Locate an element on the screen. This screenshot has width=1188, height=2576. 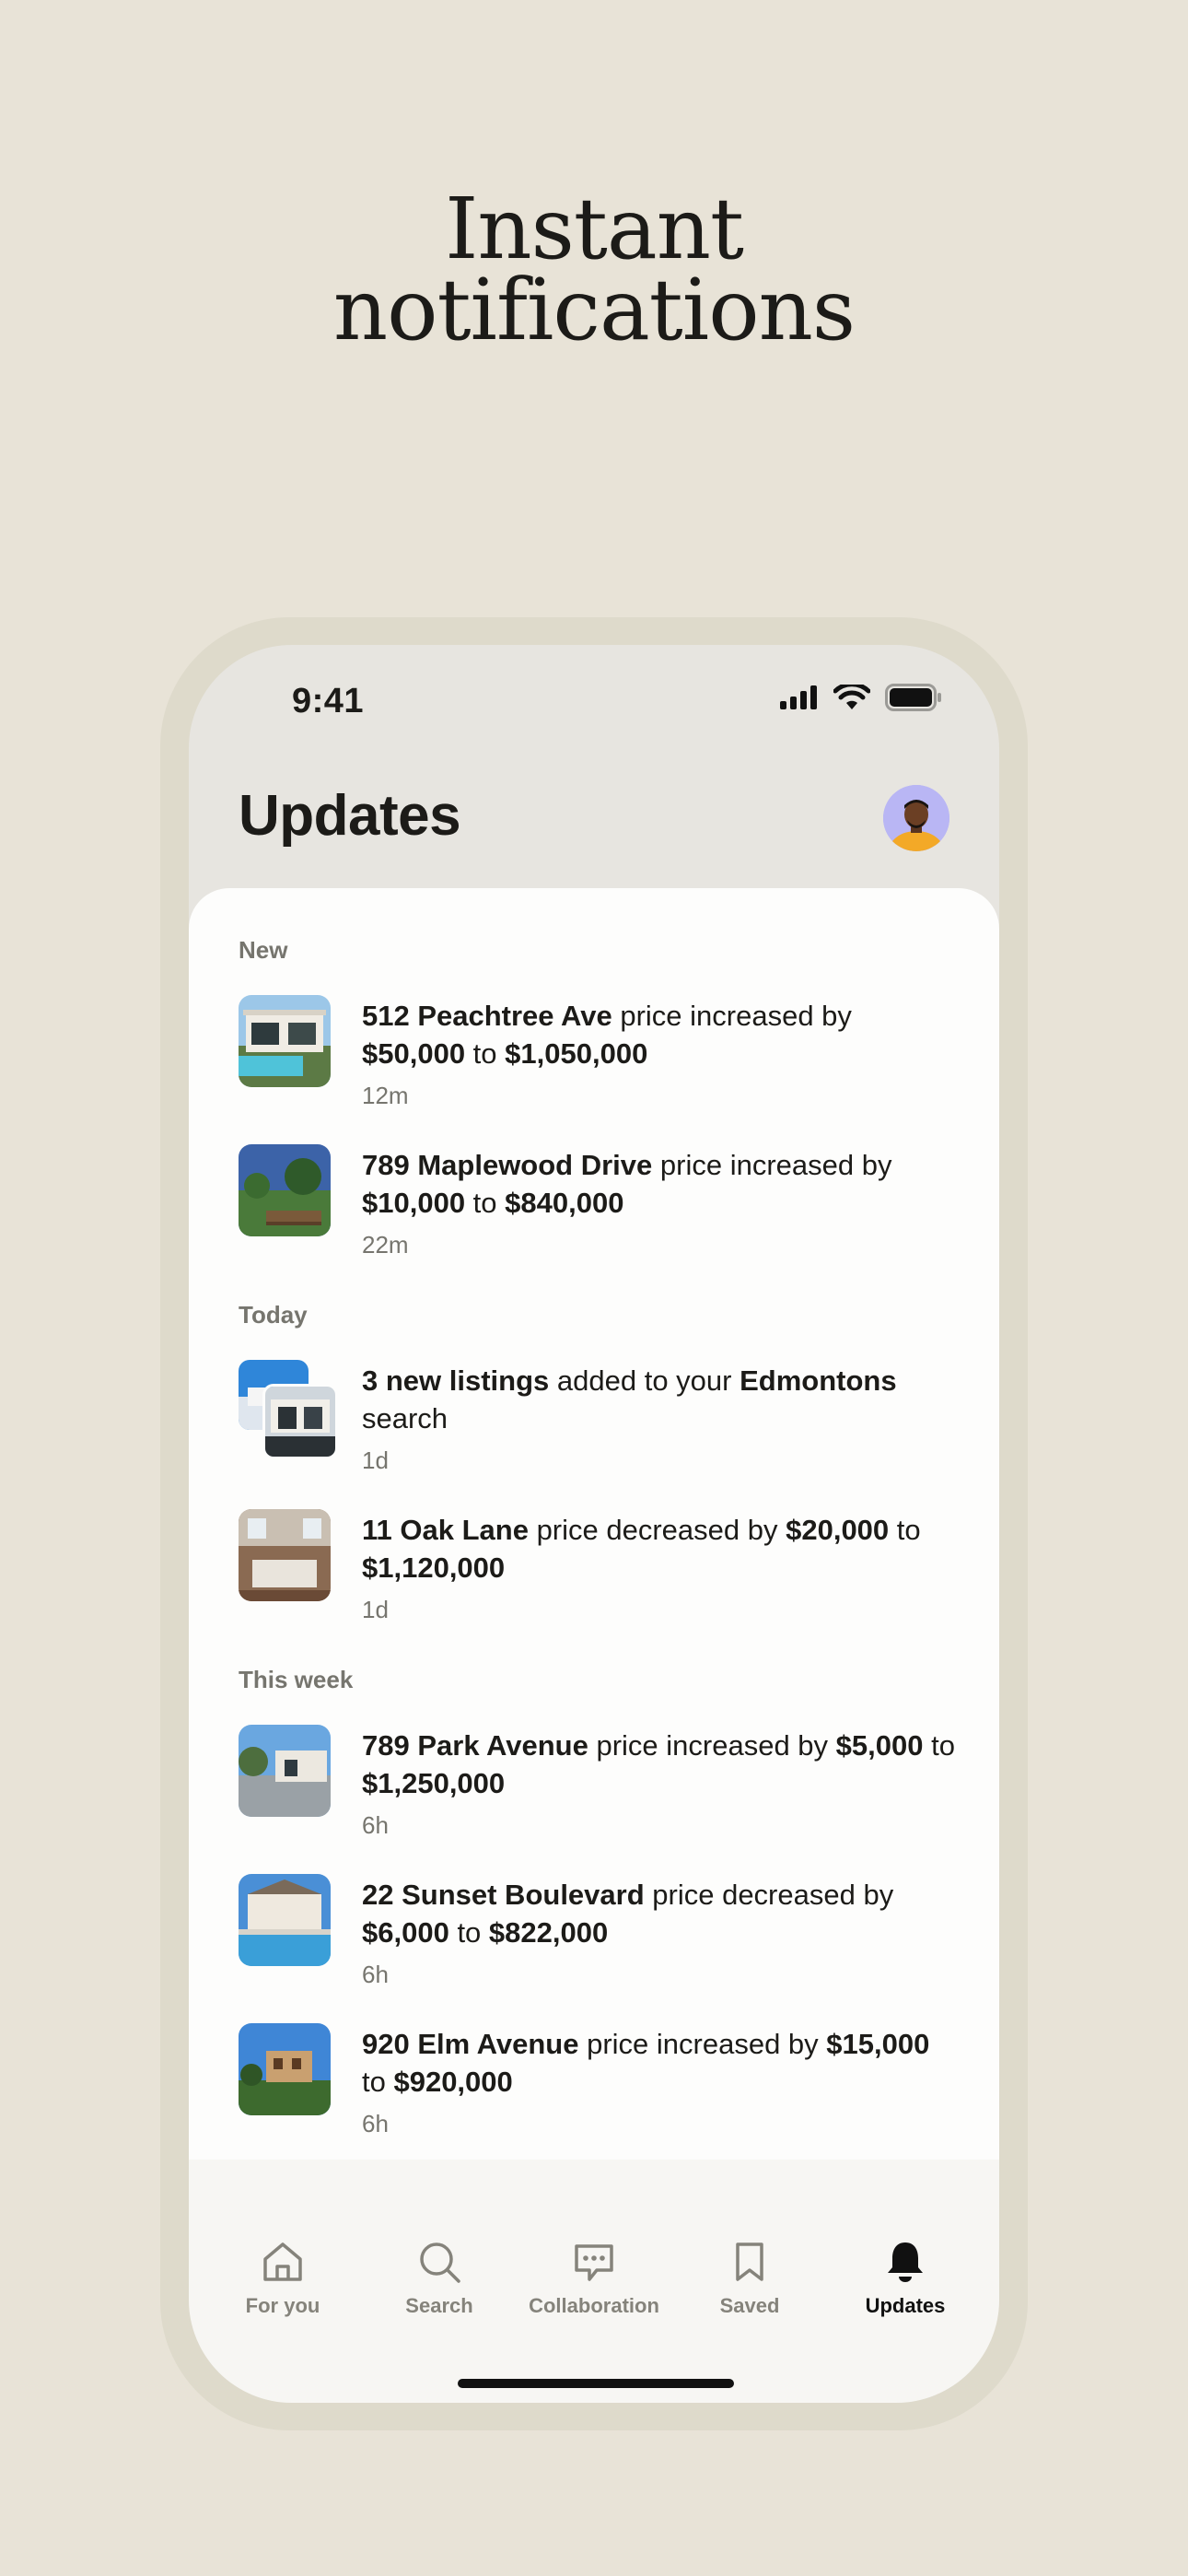
headline-line-2: notifications is located at coordinates (594, 310).